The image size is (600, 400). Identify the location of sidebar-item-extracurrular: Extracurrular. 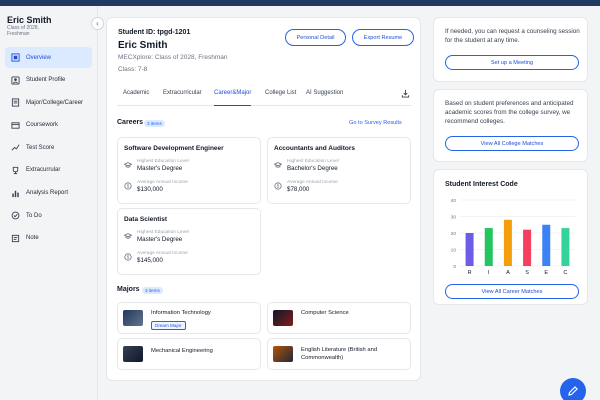
(48, 170).